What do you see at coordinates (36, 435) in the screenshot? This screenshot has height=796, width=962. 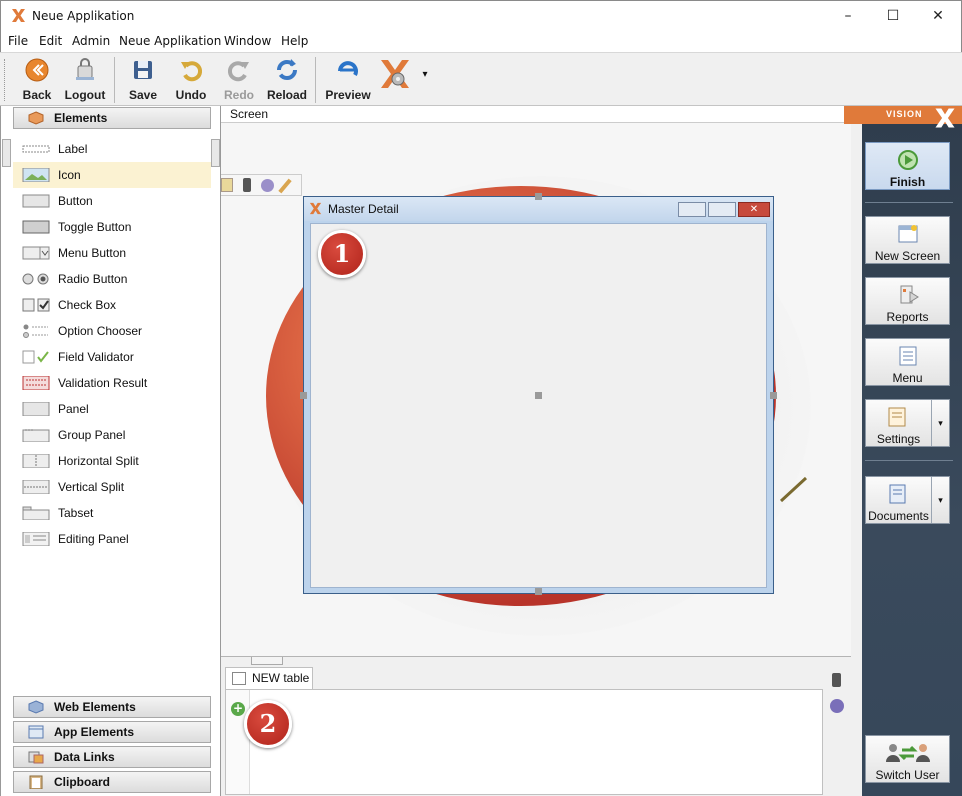 I see `group-panel-icon` at bounding box center [36, 435].